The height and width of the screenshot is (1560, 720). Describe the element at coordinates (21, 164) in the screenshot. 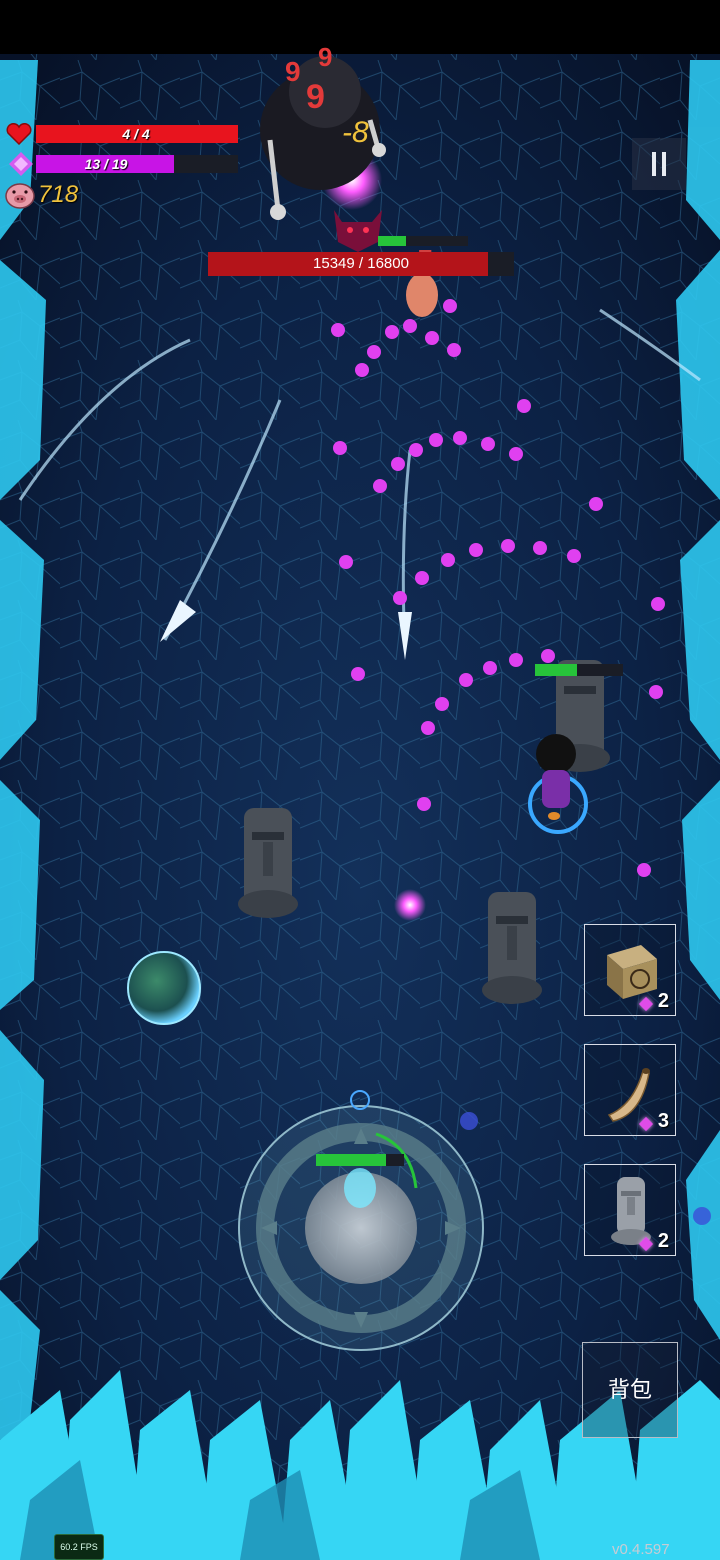

I see `mana-gem-icon` at that location.